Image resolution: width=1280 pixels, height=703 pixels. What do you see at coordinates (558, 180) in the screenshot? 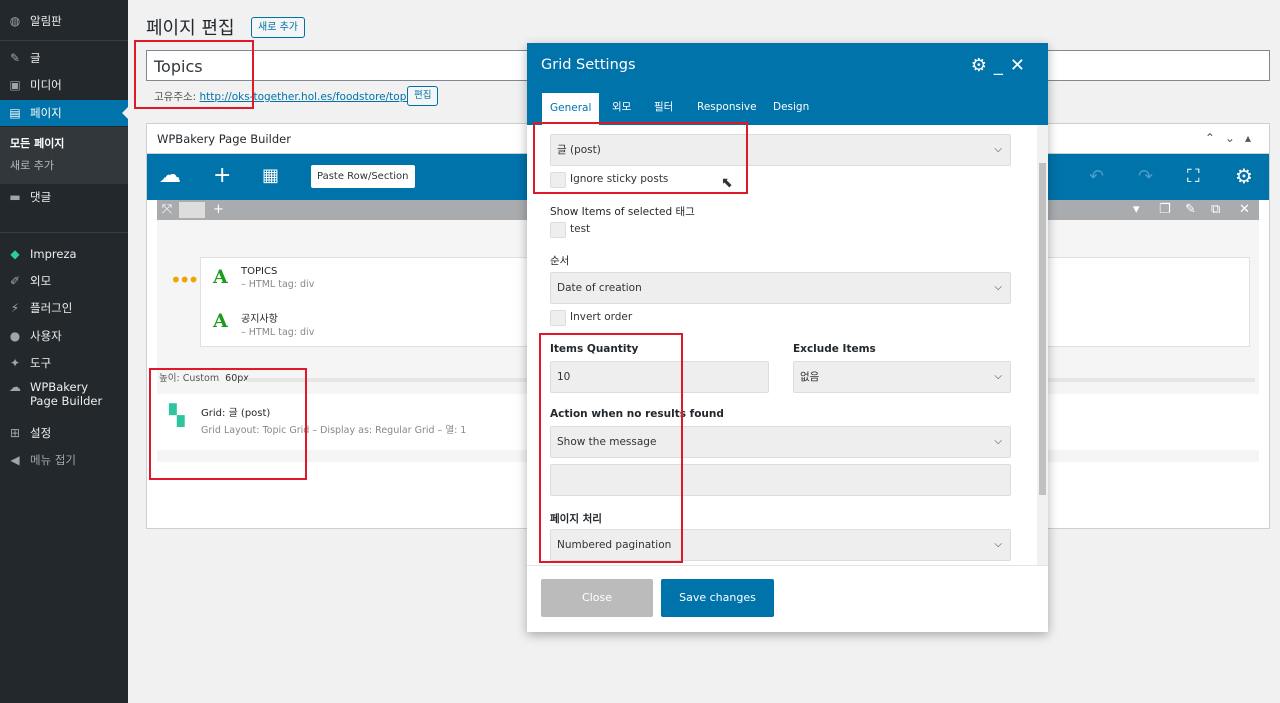
I see `ignore-sticky-checkbox` at bounding box center [558, 180].